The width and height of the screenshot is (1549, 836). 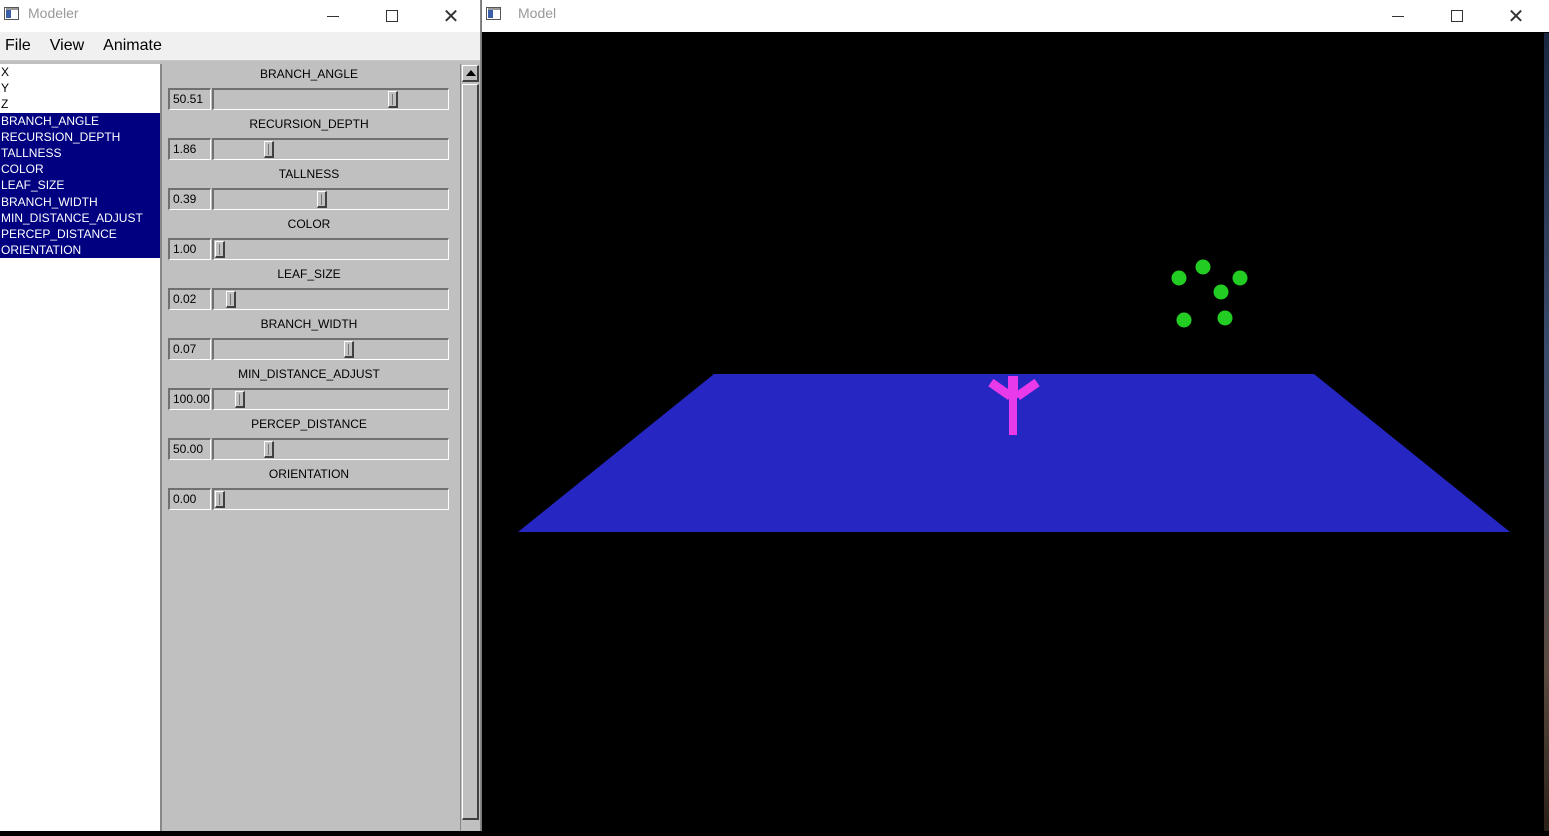 What do you see at coordinates (80, 185) in the screenshot?
I see `list-item: LEAF_SIZE` at bounding box center [80, 185].